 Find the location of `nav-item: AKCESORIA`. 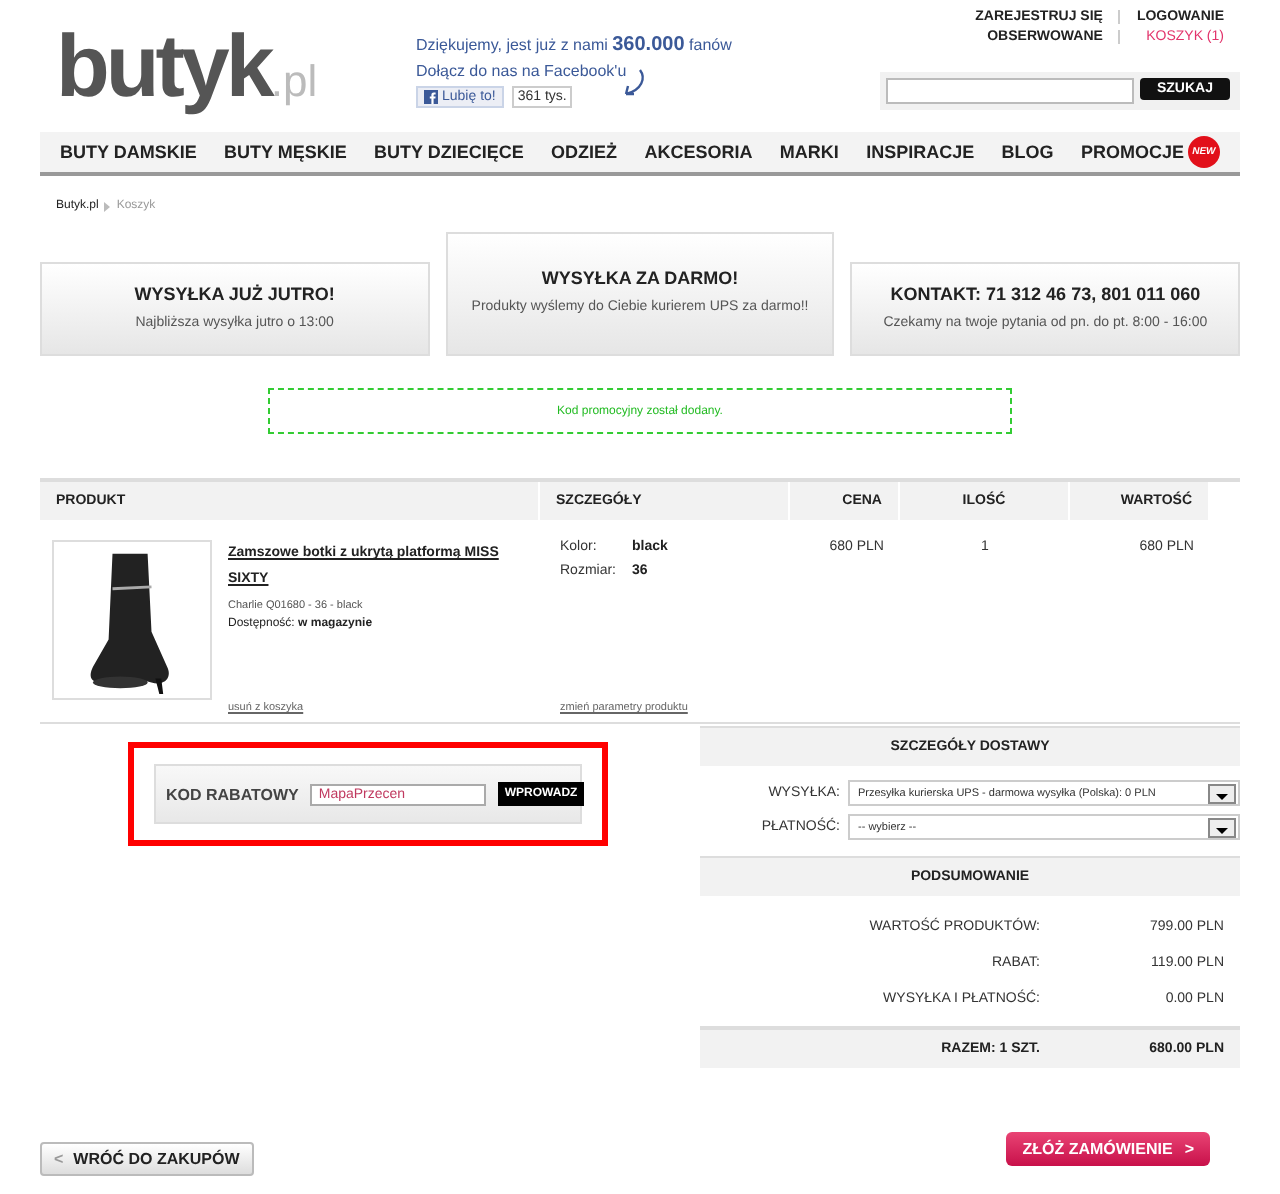

nav-item: AKCESORIA is located at coordinates (698, 152).